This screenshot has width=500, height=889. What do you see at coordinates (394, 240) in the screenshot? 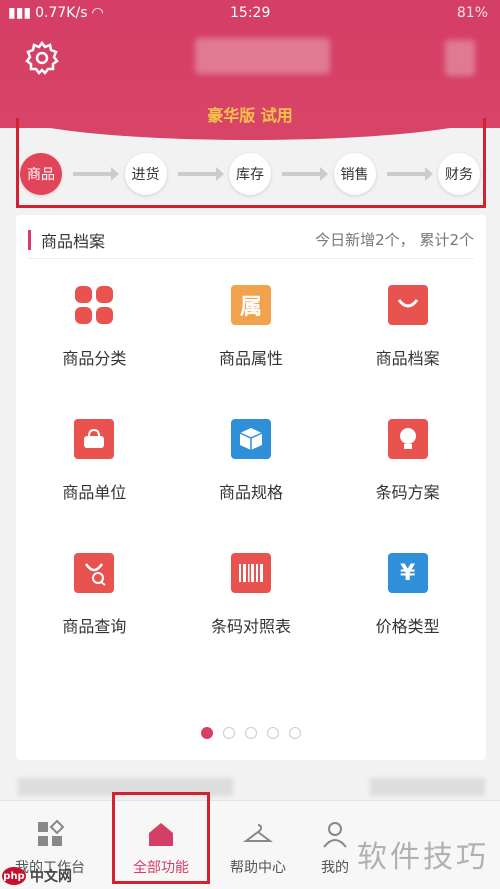
I see `card-stat: 今日新增2个， 累计2个` at bounding box center [394, 240].